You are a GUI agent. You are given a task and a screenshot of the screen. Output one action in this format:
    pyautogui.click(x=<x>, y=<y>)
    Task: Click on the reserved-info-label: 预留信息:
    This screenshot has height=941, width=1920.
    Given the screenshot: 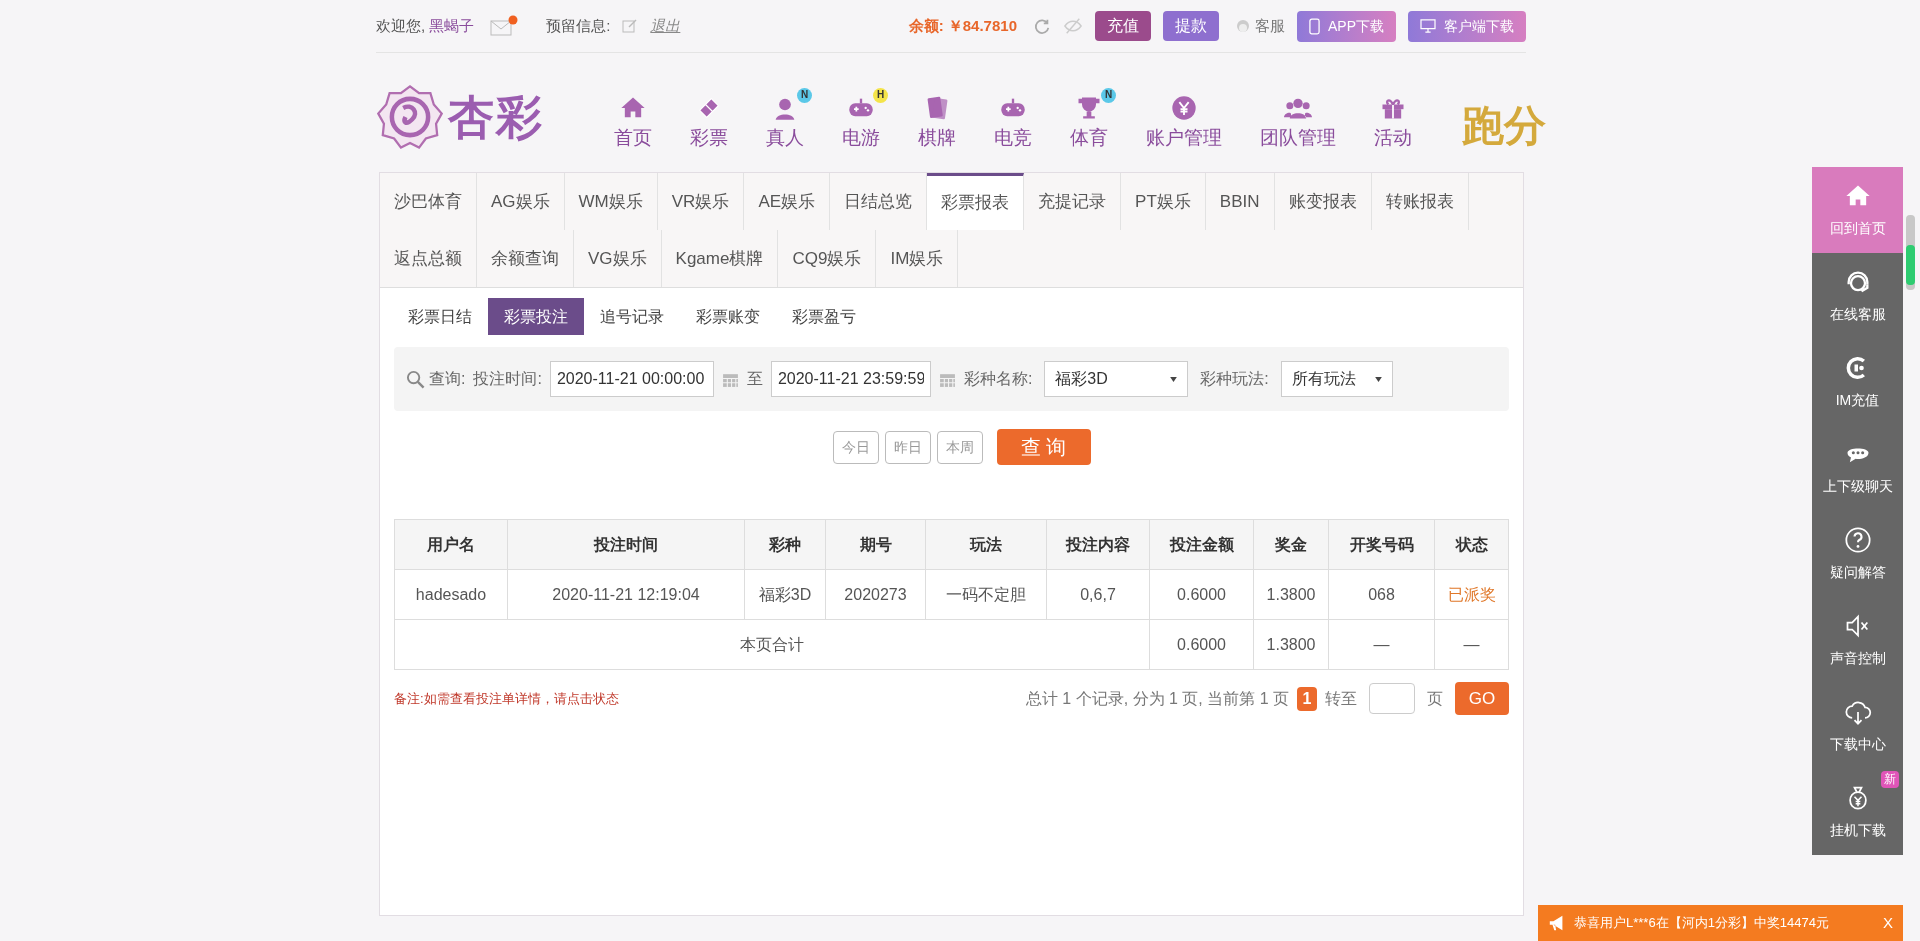 What is the action you would take?
    pyautogui.click(x=578, y=25)
    